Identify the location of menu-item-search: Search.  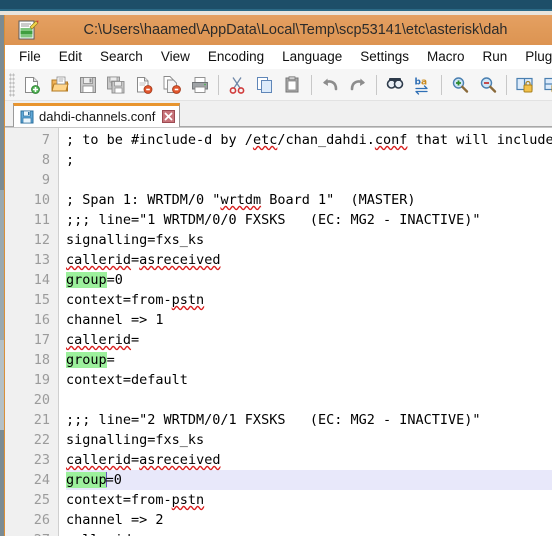
(121, 56).